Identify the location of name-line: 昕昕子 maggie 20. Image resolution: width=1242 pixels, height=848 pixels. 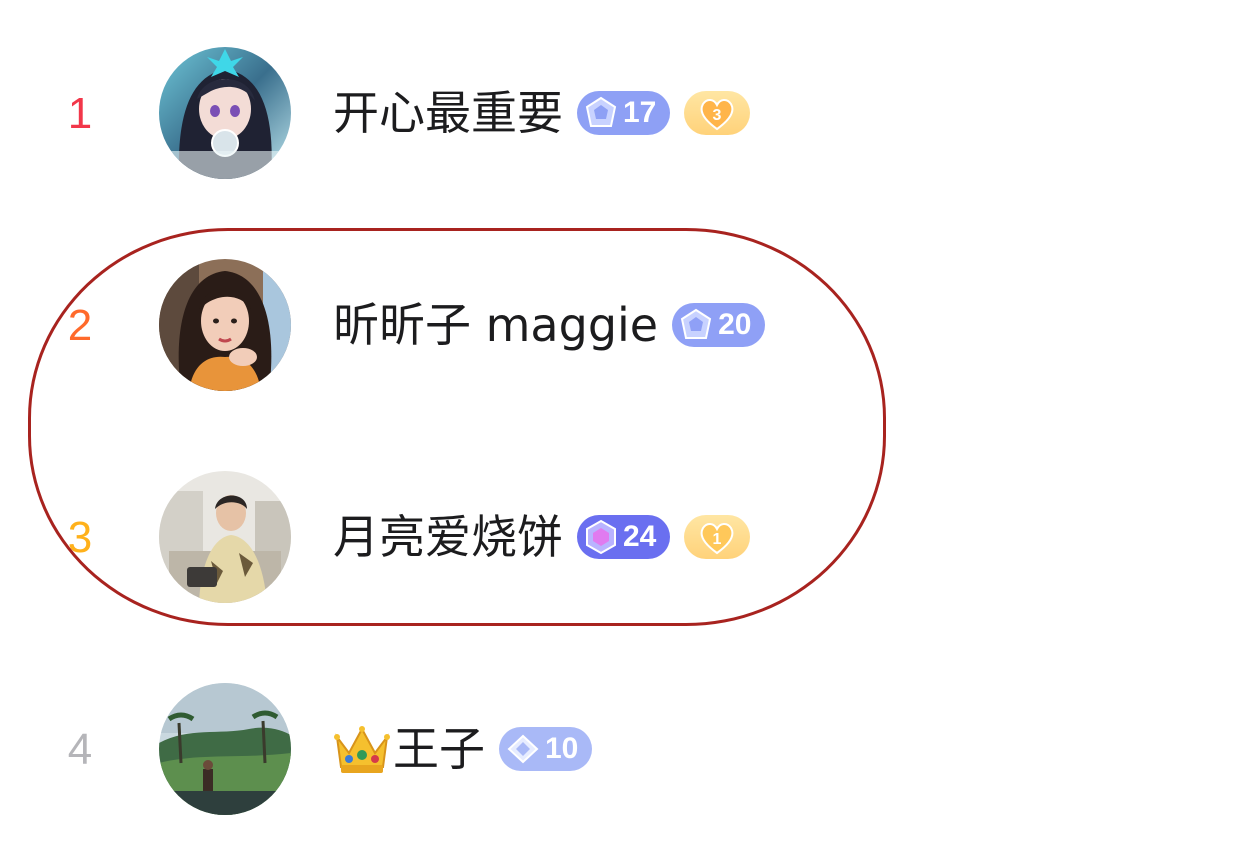
(549, 325).